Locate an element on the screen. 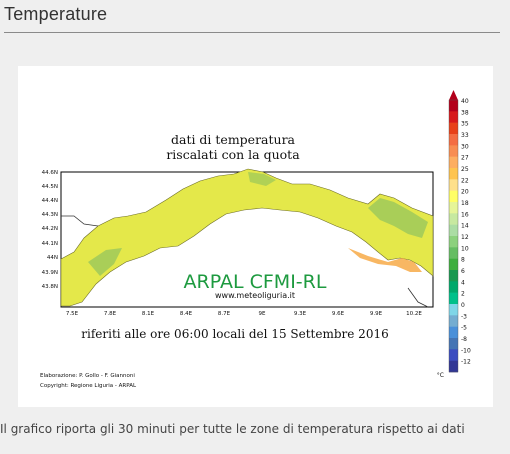  map-title-line2: riscalati con la quota is located at coordinates (233, 154).